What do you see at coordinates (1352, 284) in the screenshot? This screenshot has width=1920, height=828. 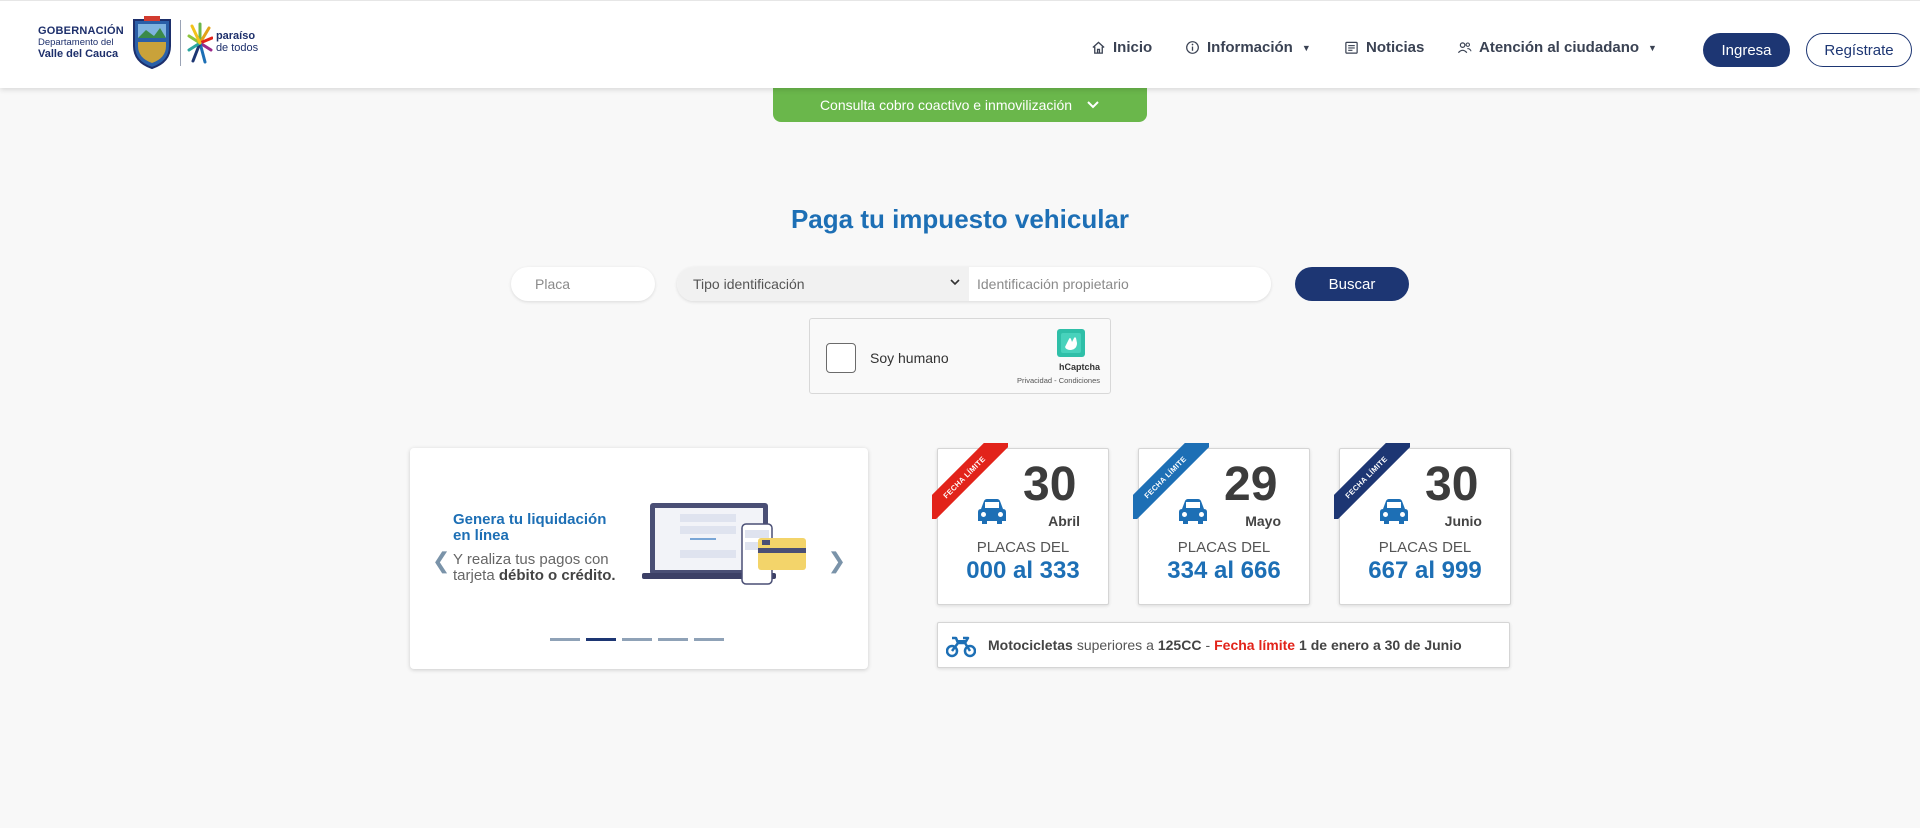 I see `buscar-button: Buscar` at bounding box center [1352, 284].